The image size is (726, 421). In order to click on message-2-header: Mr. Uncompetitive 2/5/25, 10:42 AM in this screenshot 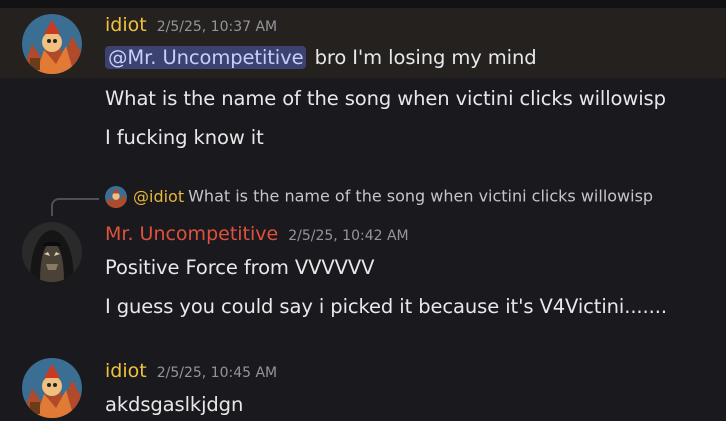, I will do `click(257, 234)`.